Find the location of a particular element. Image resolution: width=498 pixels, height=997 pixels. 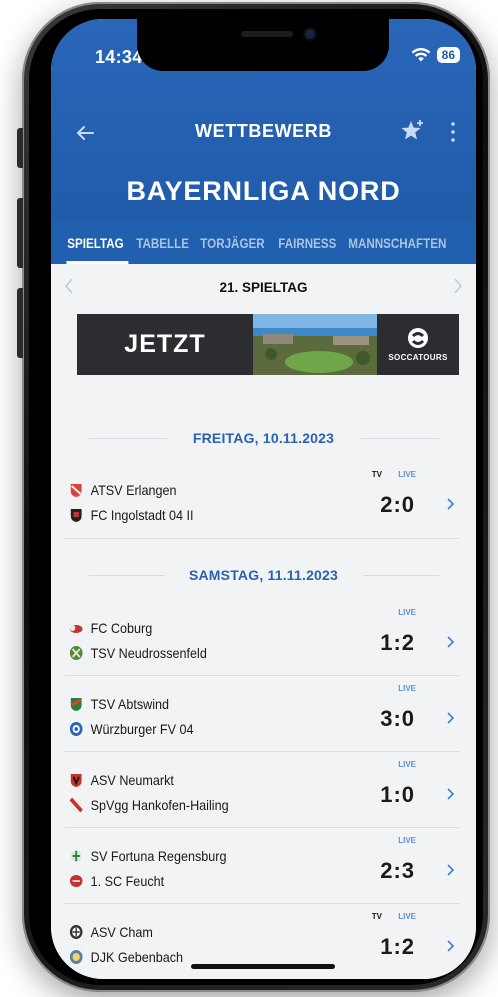

match-row: LIVE TSV Abtswind Würzburger FV 04 3:0 is located at coordinates (262, 712).